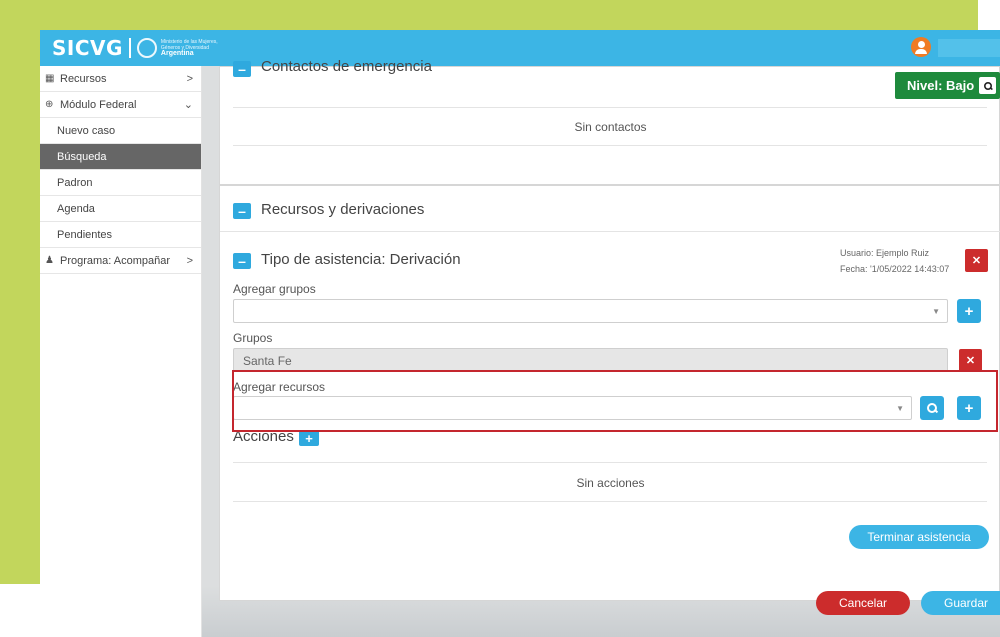 The height and width of the screenshot is (637, 1000). Describe the element at coordinates (98, 104) in the screenshot. I see `sidebar-item-label: Módulo Federal` at that location.